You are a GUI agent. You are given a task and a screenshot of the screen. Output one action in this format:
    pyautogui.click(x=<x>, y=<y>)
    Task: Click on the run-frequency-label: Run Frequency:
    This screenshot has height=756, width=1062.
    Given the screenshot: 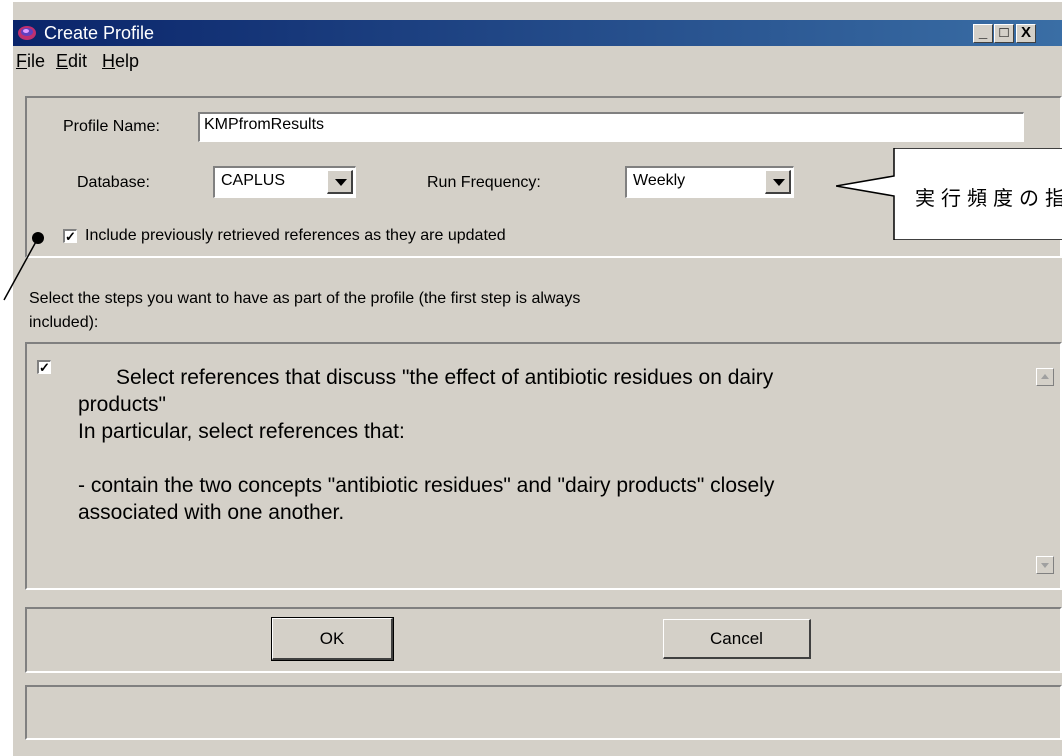 What is the action you would take?
    pyautogui.click(x=484, y=182)
    